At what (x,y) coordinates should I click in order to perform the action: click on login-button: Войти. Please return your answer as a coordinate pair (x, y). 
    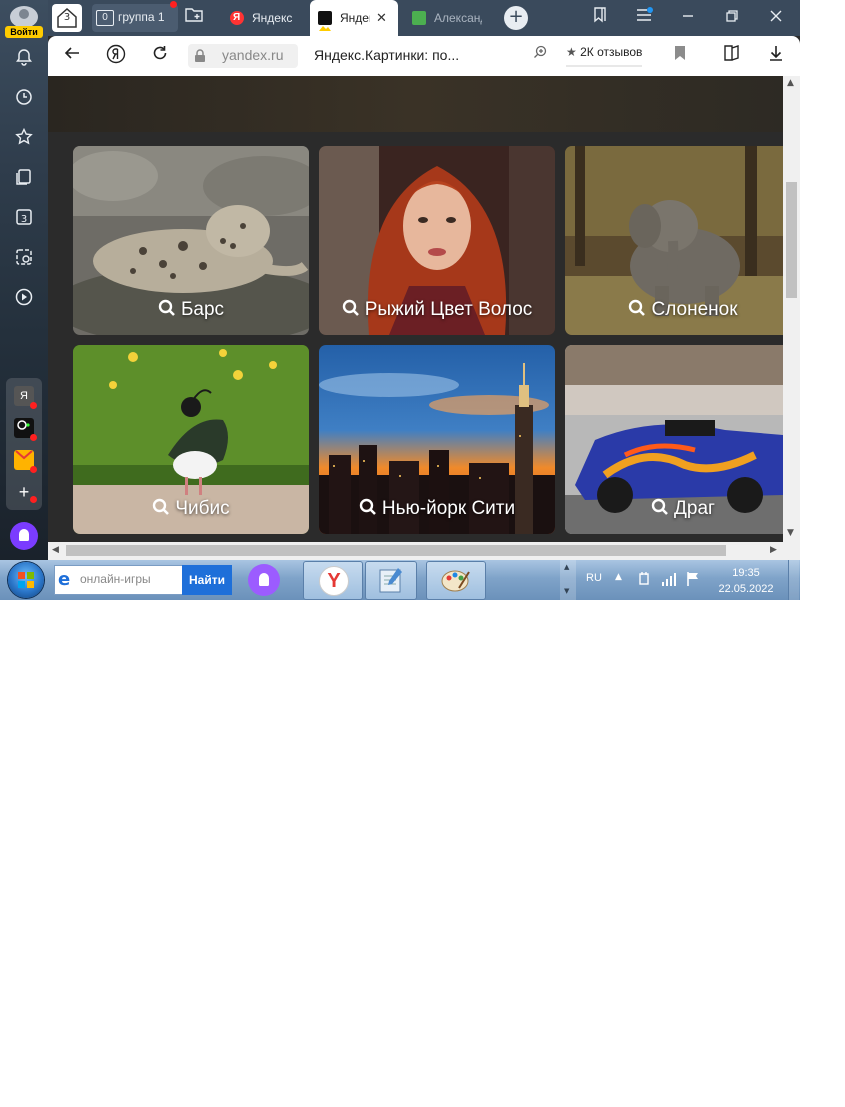
    Looking at the image, I should click on (24, 32).